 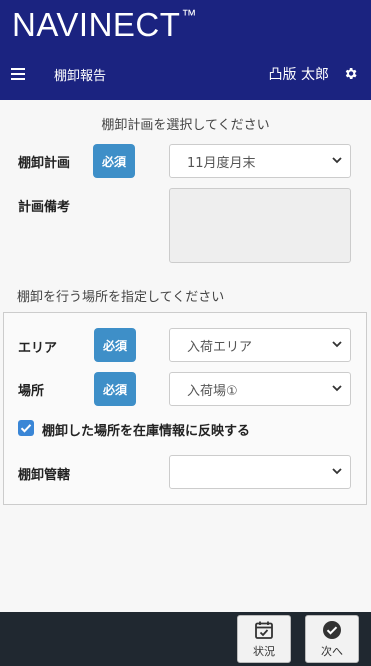 What do you see at coordinates (146, 429) in the screenshot?
I see `reflect-checkbox-label: 棚卸した場所を在庫情報に反映する` at bounding box center [146, 429].